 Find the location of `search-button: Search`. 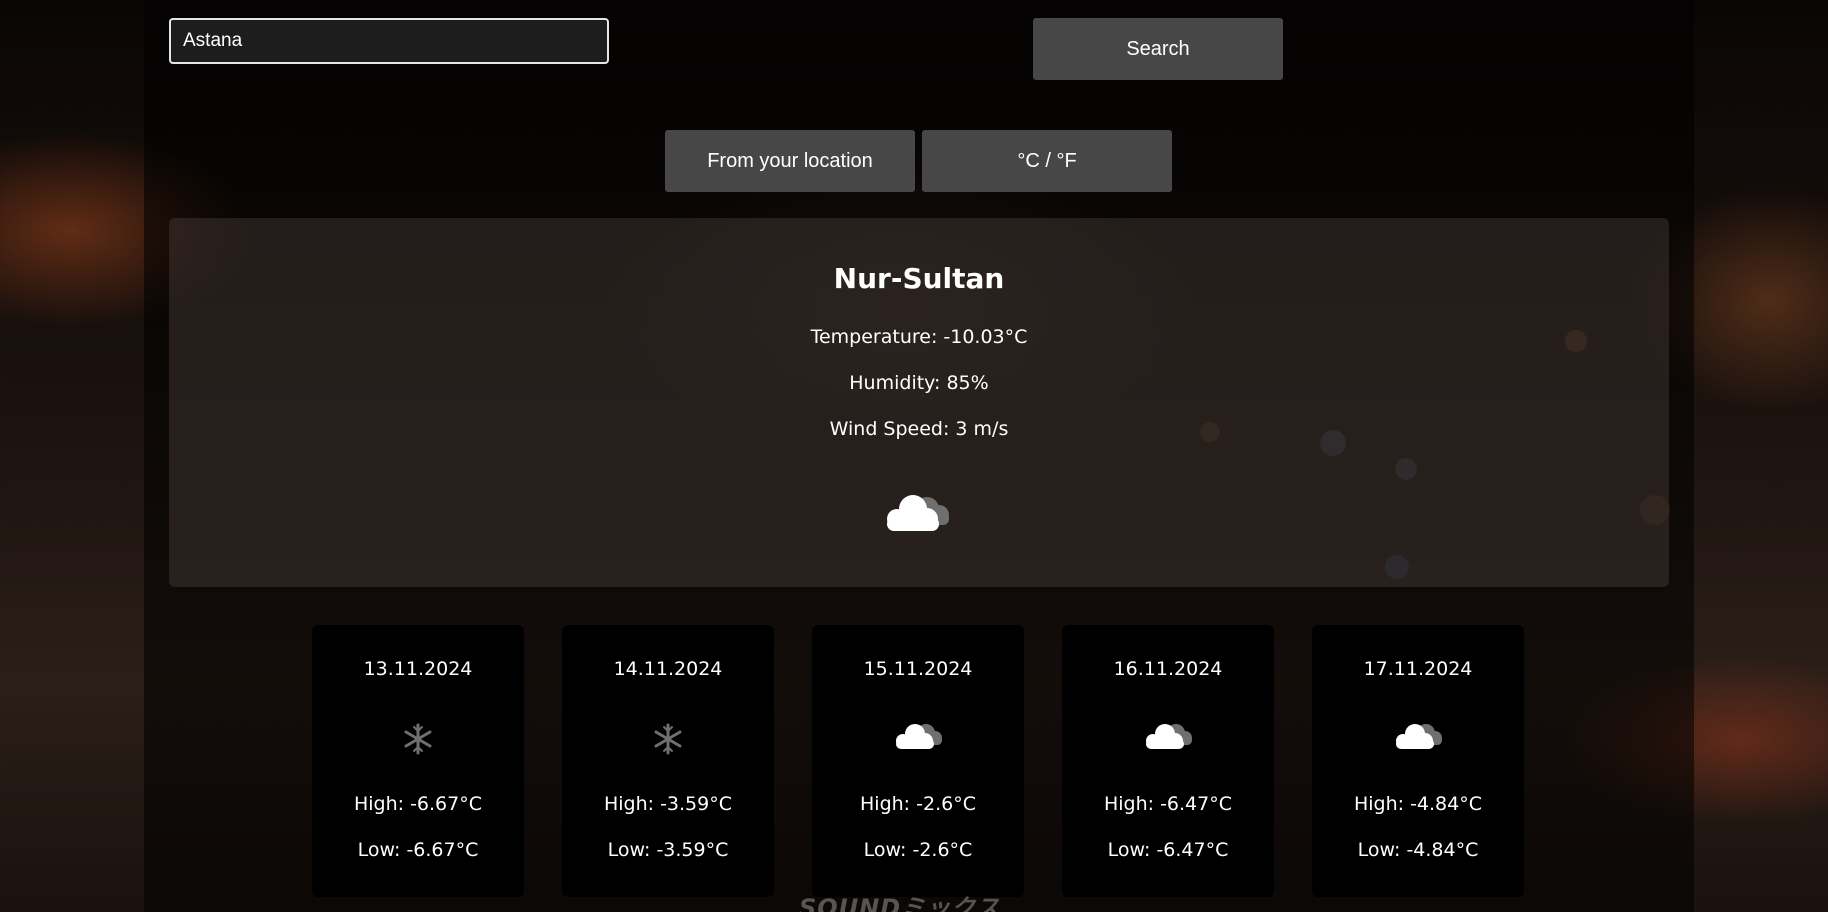

search-button: Search is located at coordinates (1158, 49).